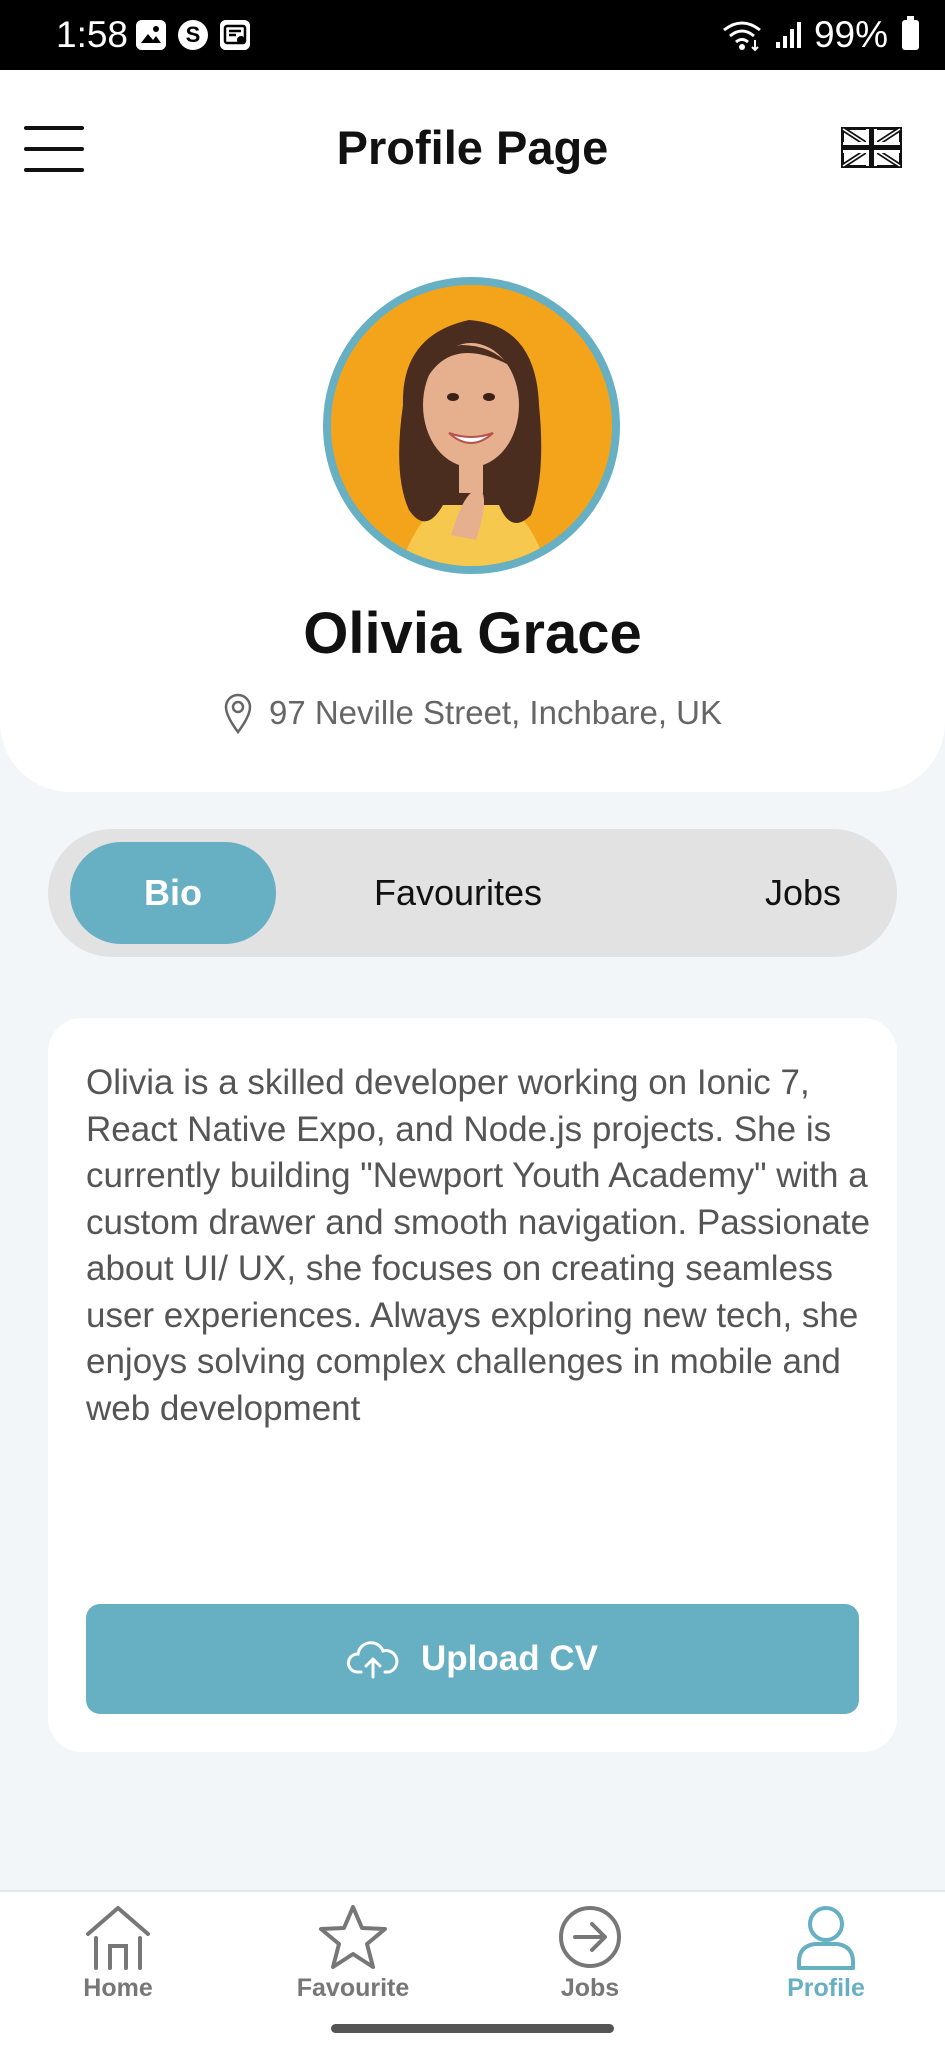 This screenshot has height=2048, width=945. I want to click on home-indicator, so click(472, 2028).